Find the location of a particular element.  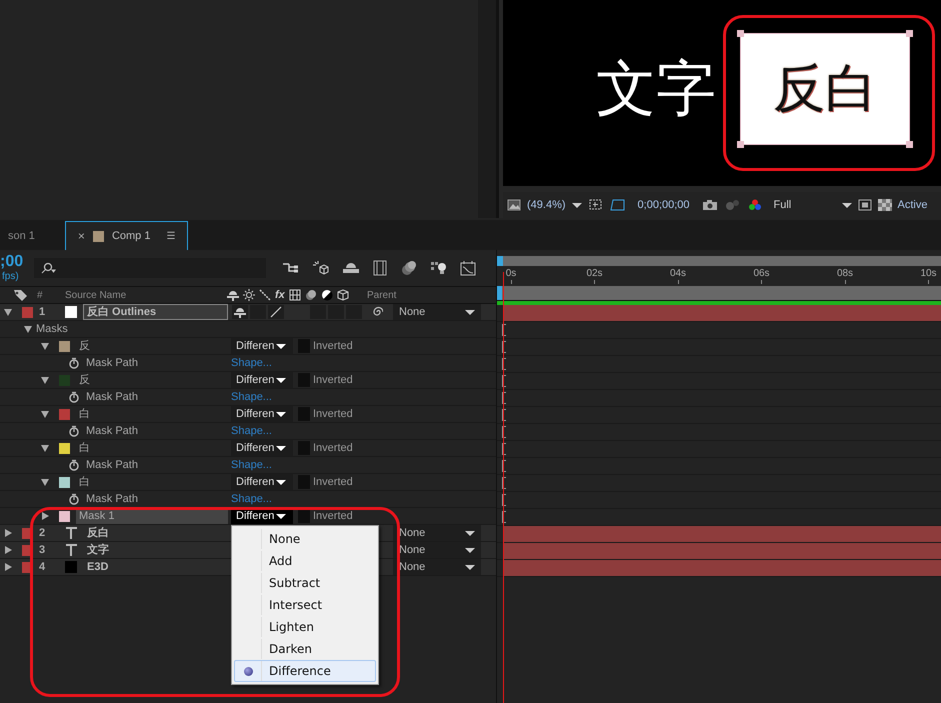

camera-icon is located at coordinates (710, 205).